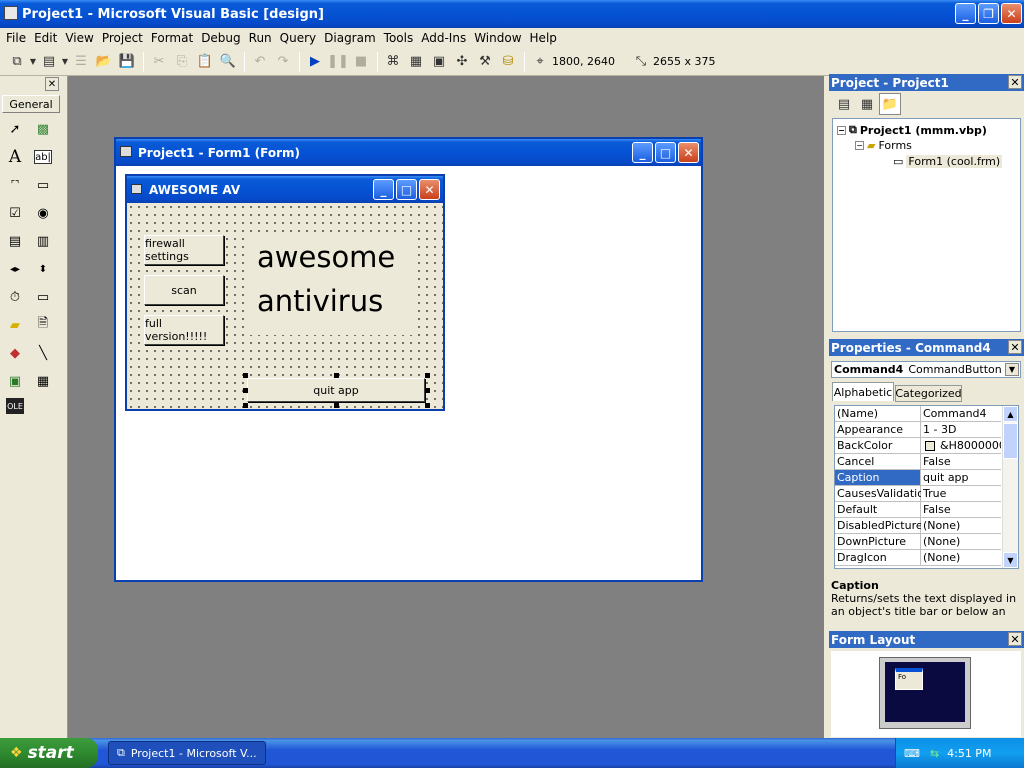 Image resolution: width=1024 pixels, height=768 pixels. I want to click on find-icon: 🔍, so click(228, 62).